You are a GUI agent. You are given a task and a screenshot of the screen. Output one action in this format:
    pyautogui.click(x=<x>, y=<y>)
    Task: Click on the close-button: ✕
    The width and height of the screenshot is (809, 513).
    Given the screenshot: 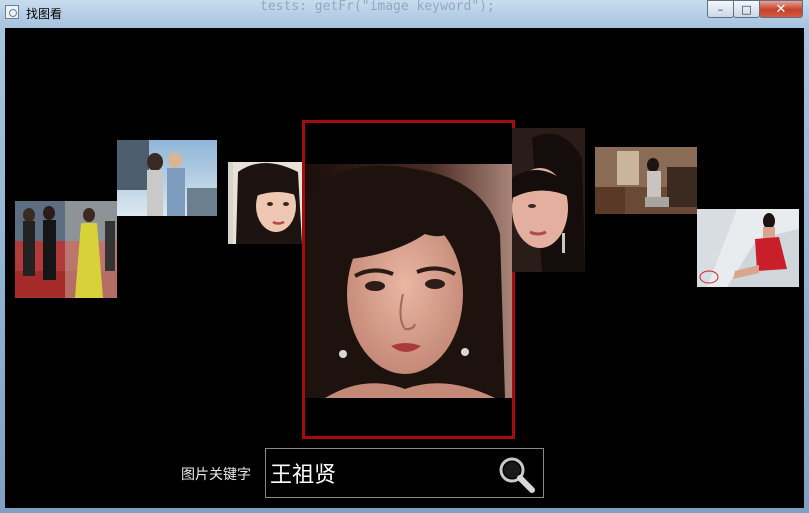 What is the action you would take?
    pyautogui.click(x=781, y=9)
    